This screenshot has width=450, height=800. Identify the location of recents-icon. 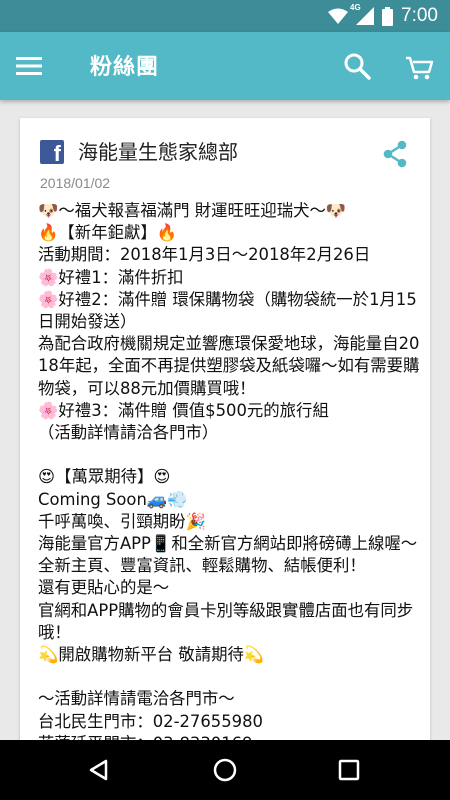
(349, 770).